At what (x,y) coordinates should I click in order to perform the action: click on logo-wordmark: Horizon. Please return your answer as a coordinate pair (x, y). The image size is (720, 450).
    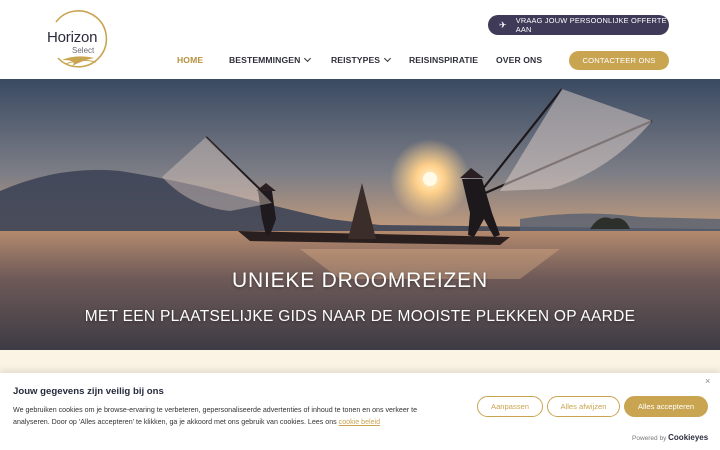
    Looking at the image, I should click on (72, 37).